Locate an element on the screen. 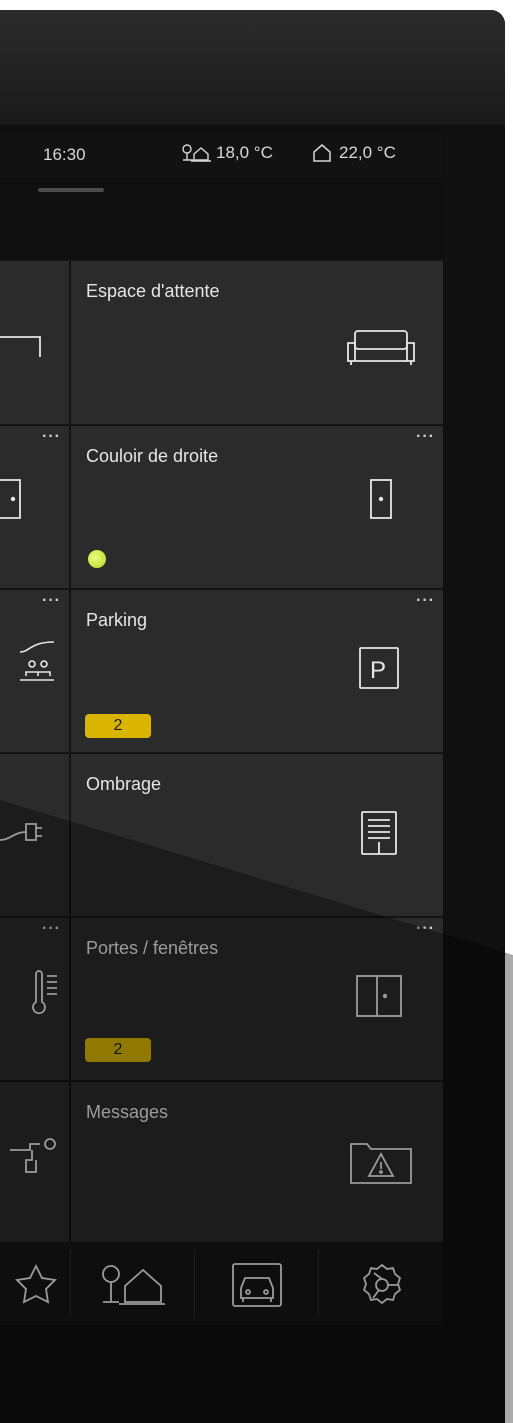 The image size is (513, 1423). nav-home-weather is located at coordinates (132, 1283).